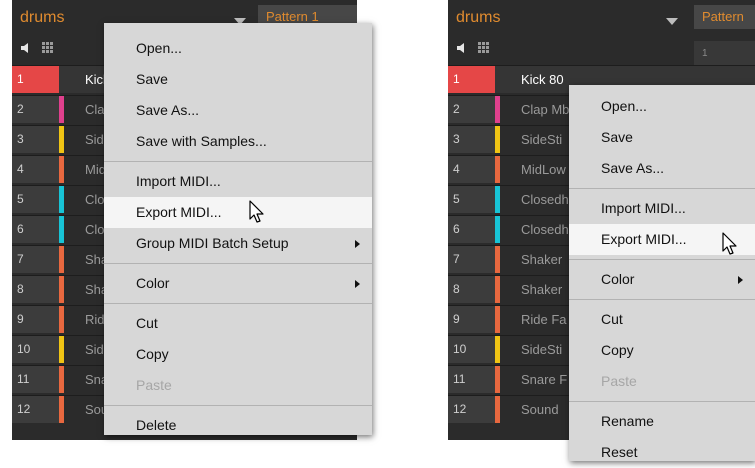  What do you see at coordinates (471, 199) in the screenshot?
I see `slot-number: 5` at bounding box center [471, 199].